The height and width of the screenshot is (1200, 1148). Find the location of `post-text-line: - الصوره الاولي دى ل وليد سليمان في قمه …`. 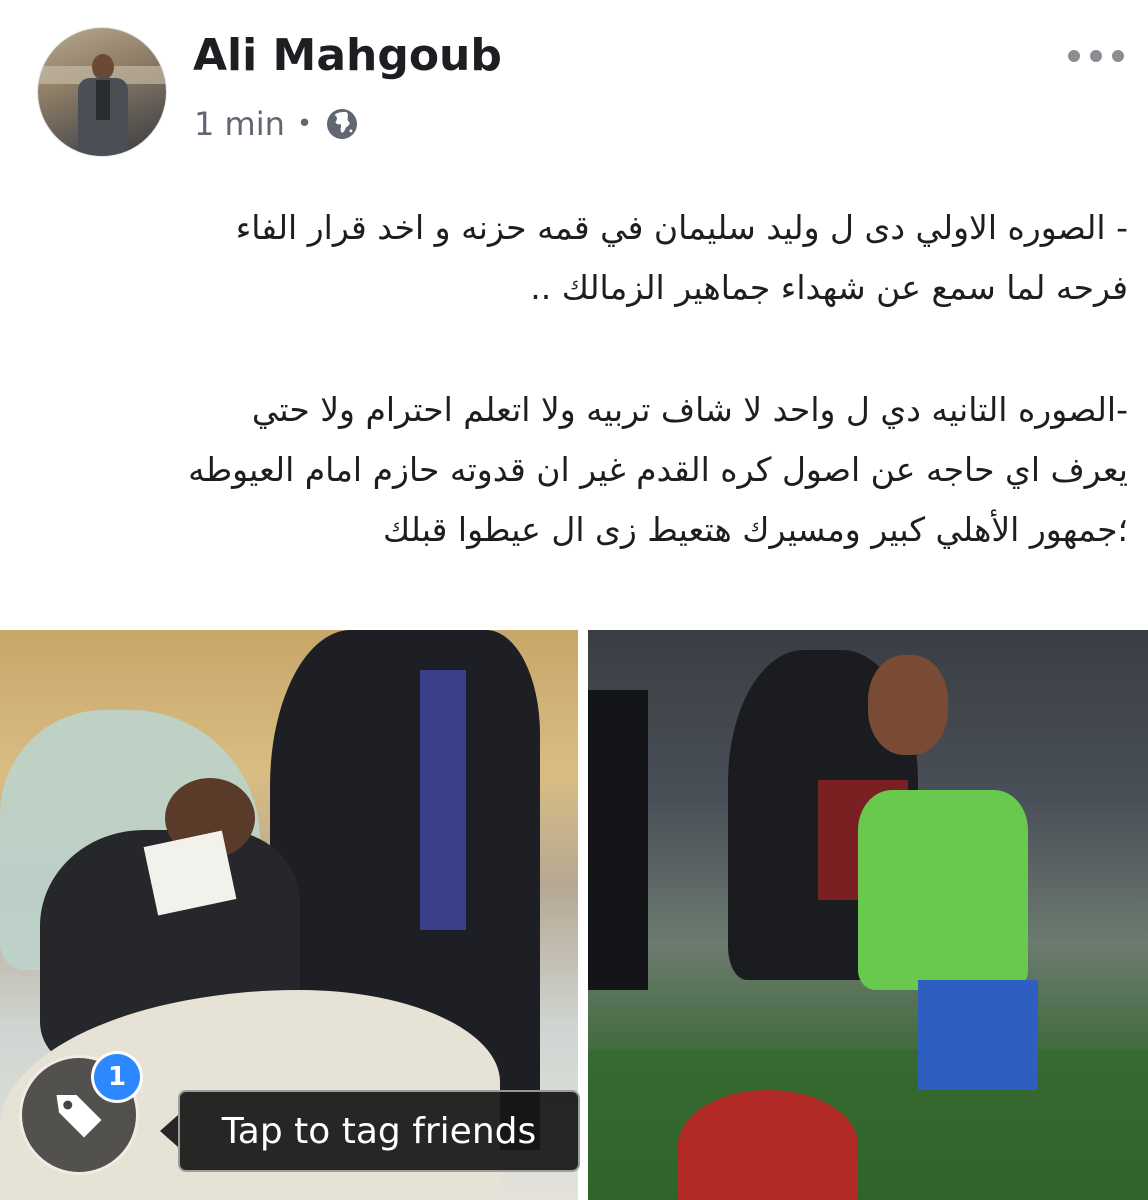

post-text-line: - الصوره الاولي دى ل وليد سليمان في قمه … is located at coordinates (681, 227).